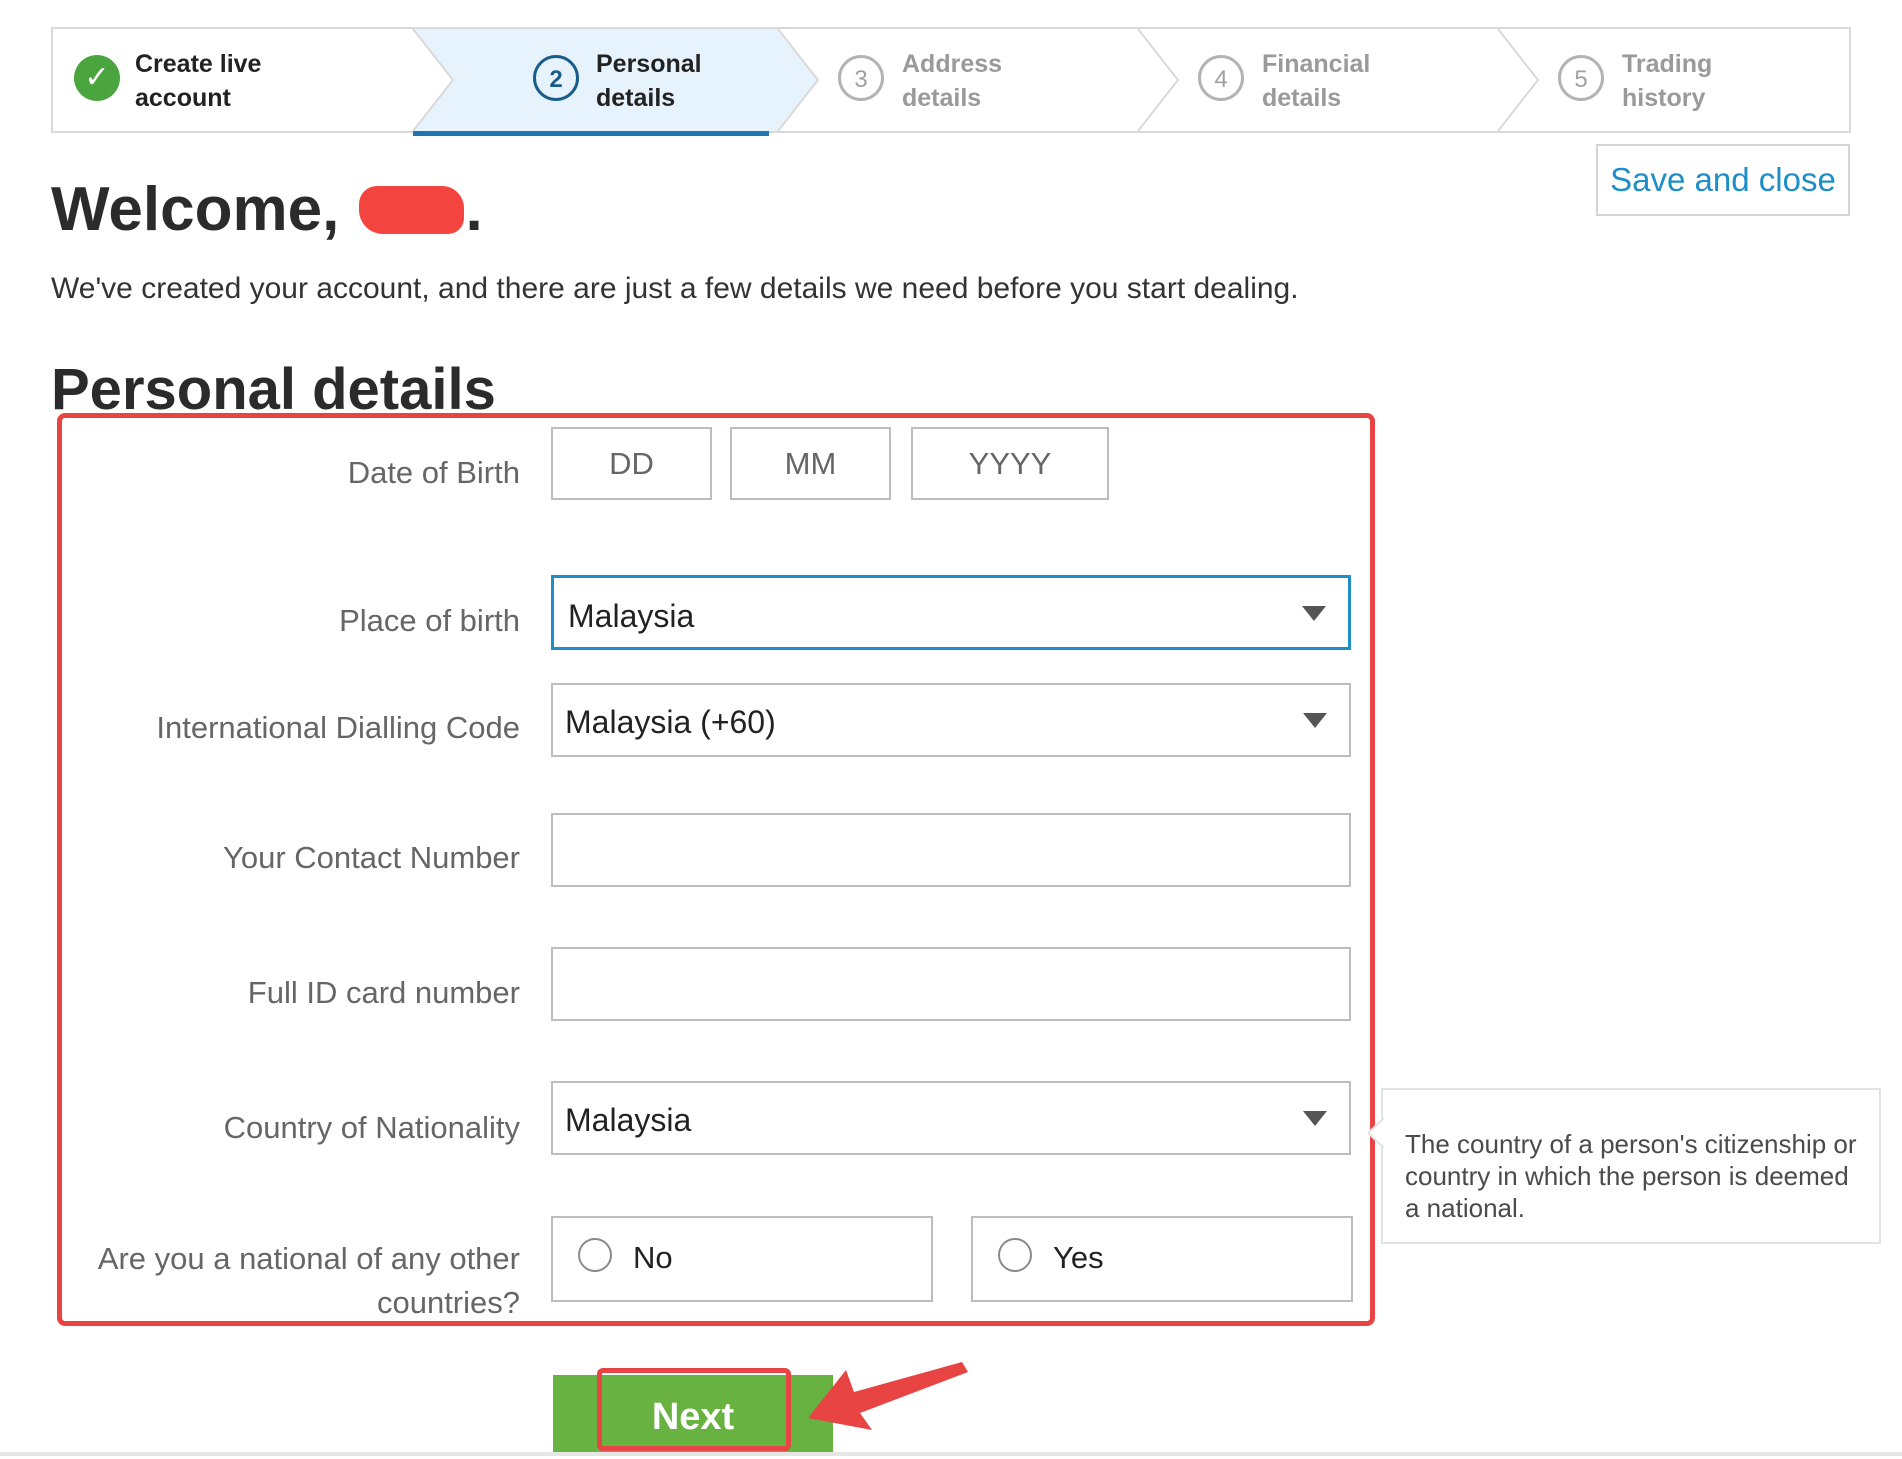  Describe the element at coordinates (1078, 1257) in the screenshot. I see `radio-label: Yes` at that location.